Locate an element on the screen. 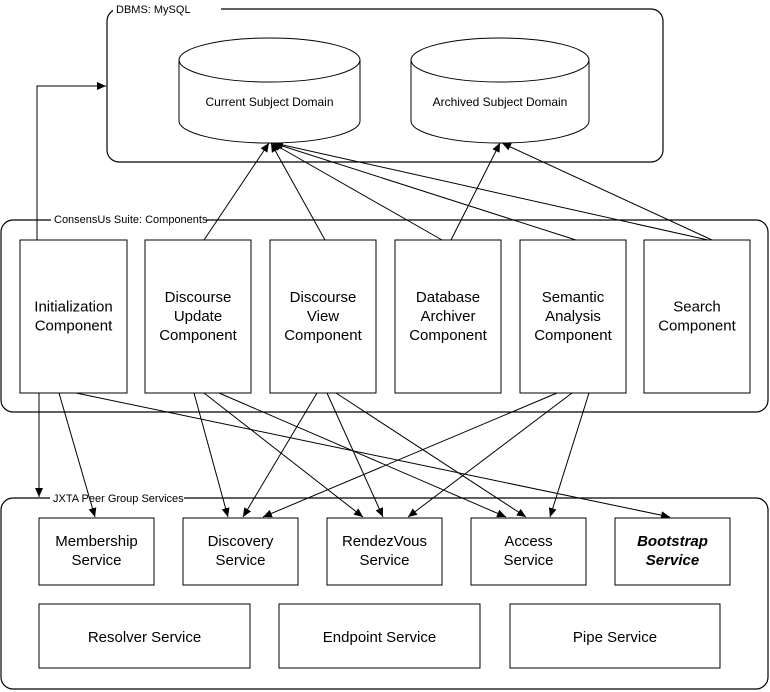  service-bootstrap: Bootstrap Service is located at coordinates (672, 551).